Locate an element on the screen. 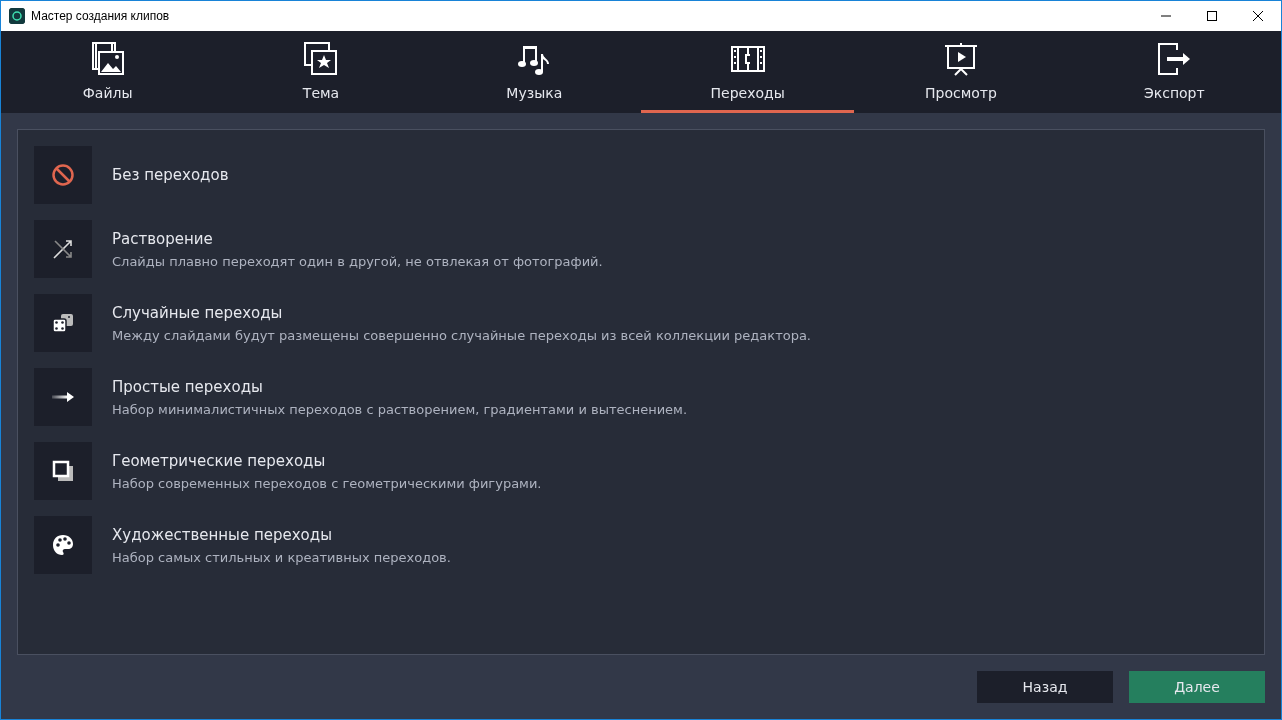 The height and width of the screenshot is (720, 1282). tab: Экспорт is located at coordinates (1174, 72).